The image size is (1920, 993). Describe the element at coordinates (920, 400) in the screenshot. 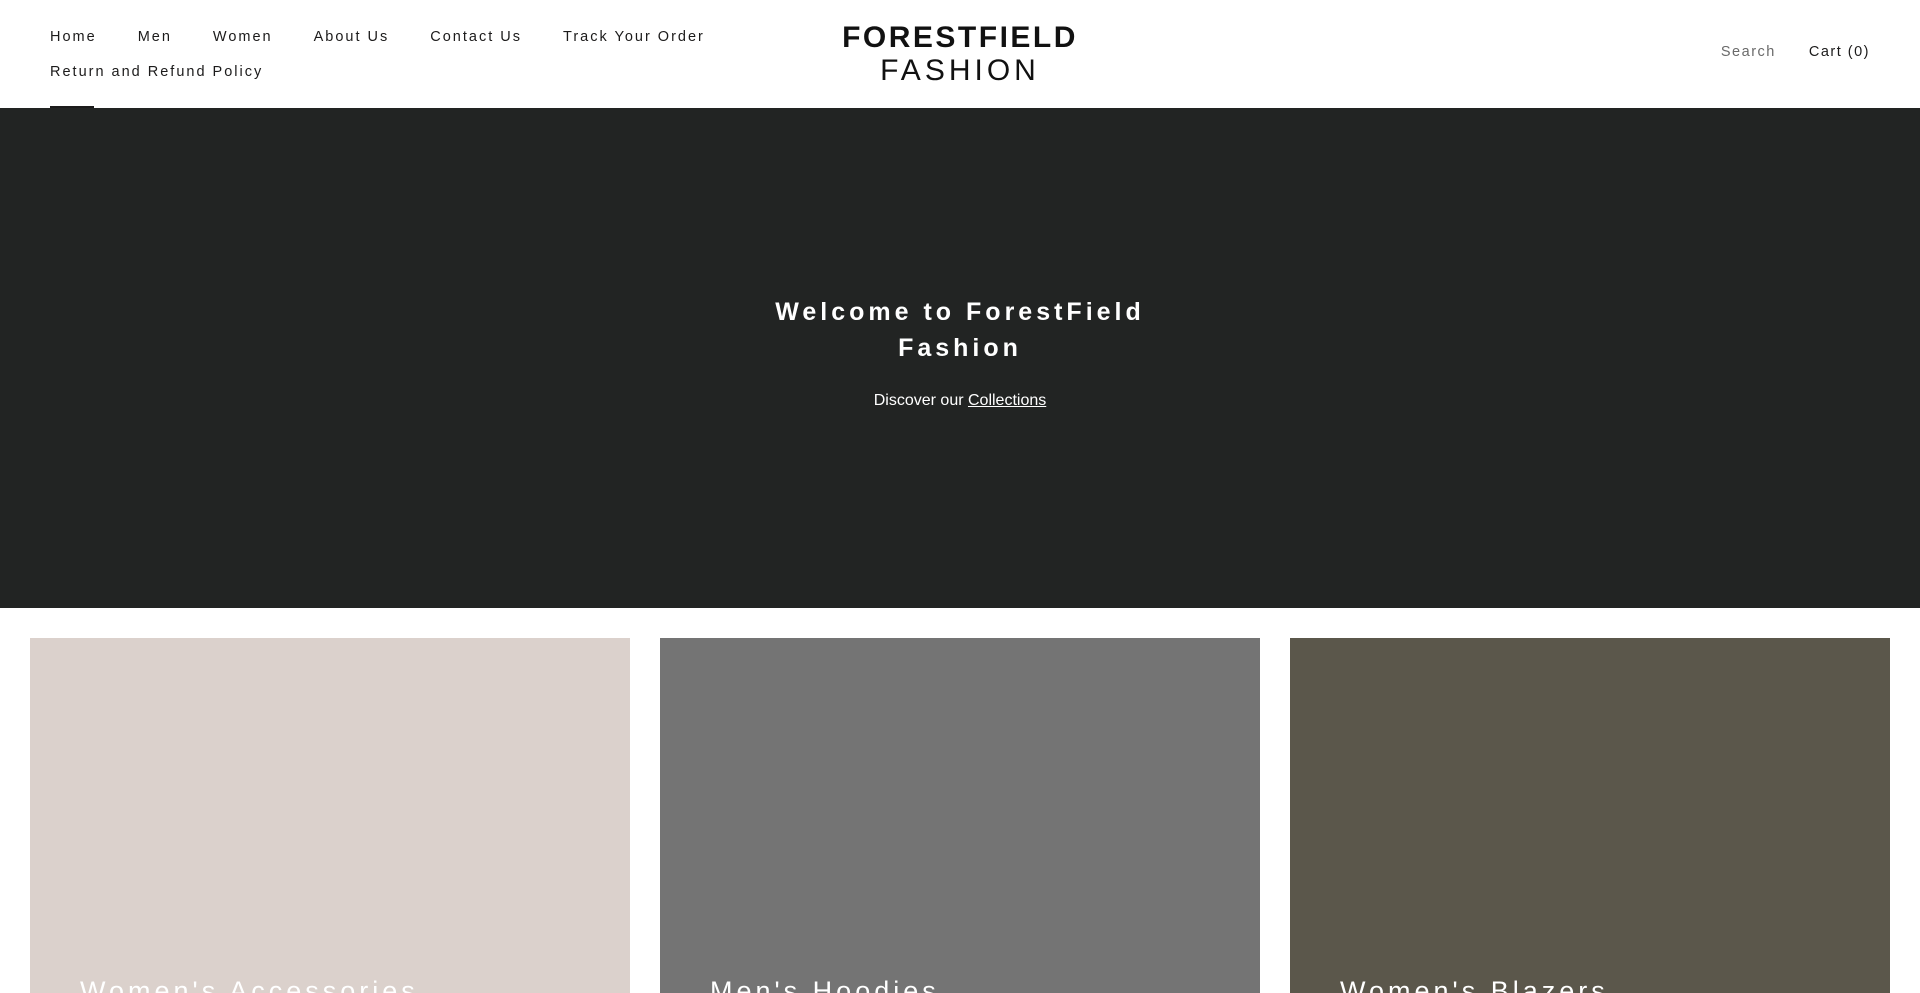

I see `hero-subtitle-prefix: Discover our` at that location.